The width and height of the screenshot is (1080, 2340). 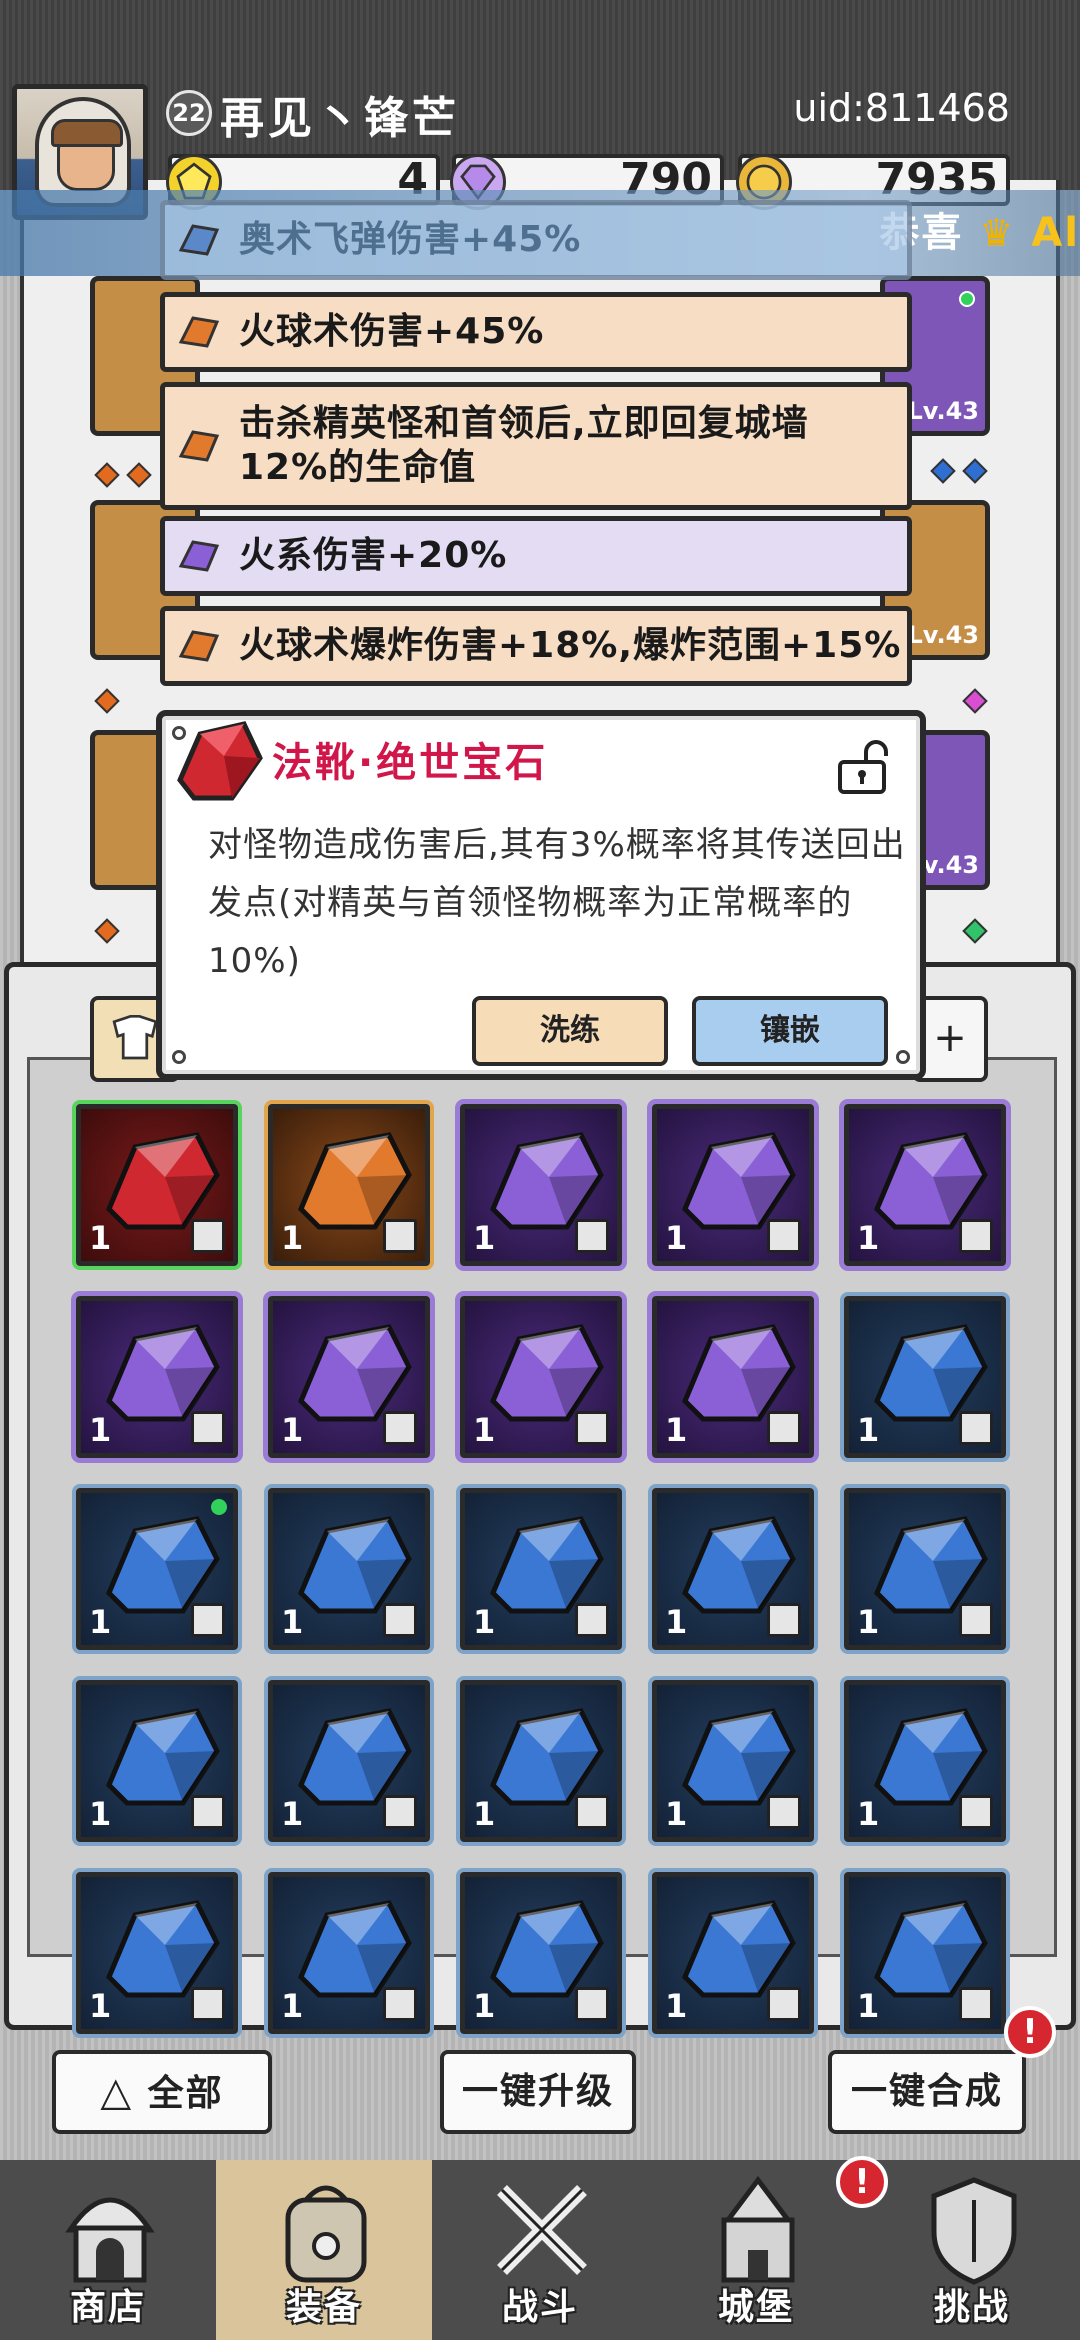 What do you see at coordinates (1055, 233) in the screenshot?
I see `announcement-suffix: Al` at bounding box center [1055, 233].